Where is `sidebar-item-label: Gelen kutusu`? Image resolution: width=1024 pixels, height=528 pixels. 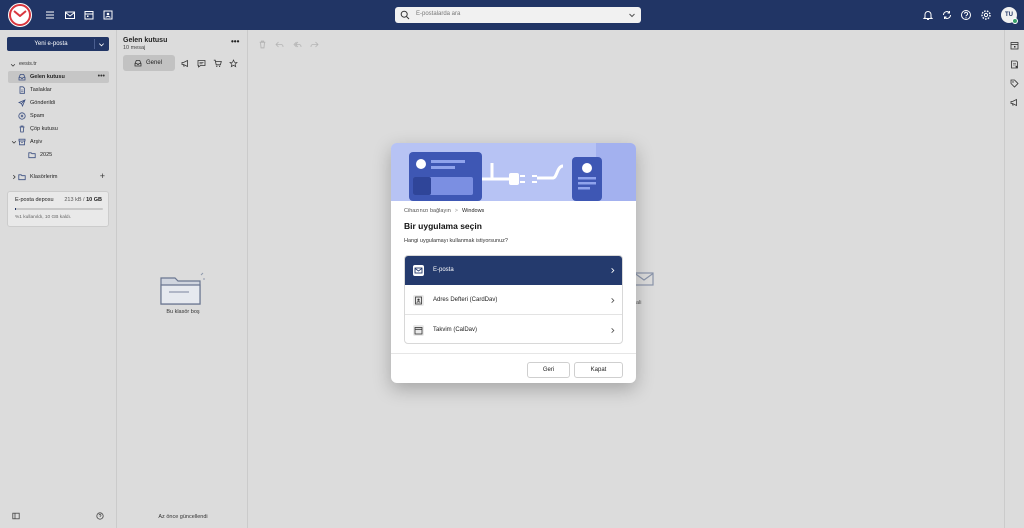 sidebar-item-label: Gelen kutusu is located at coordinates (47, 77).